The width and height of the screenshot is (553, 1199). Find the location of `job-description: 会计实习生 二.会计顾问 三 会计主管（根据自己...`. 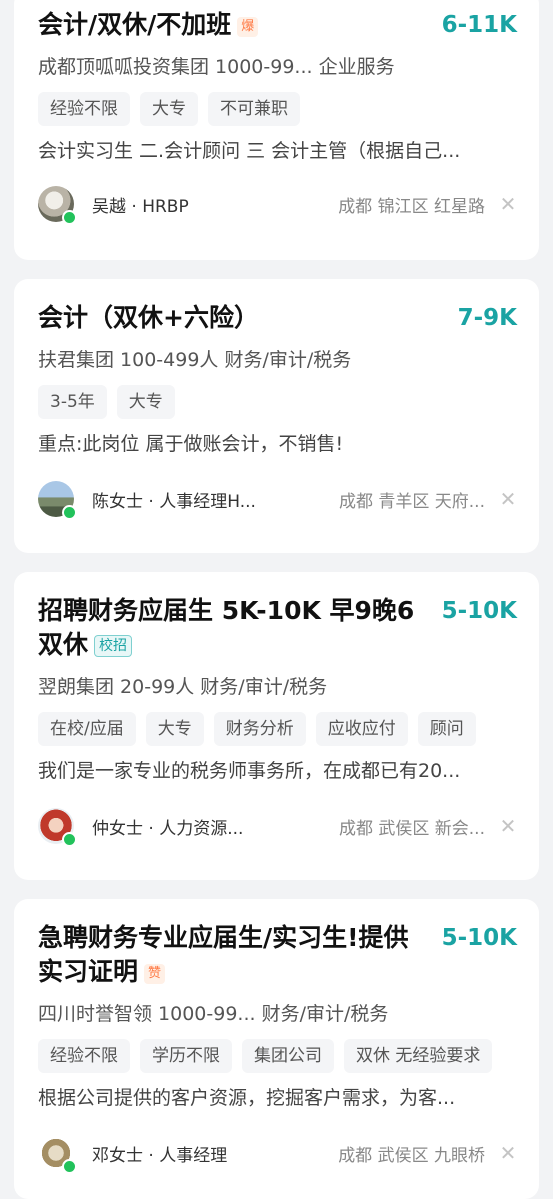

job-description: 会计实习生 二.会计顾问 三 会计主管（根据自己... is located at coordinates (249, 151).